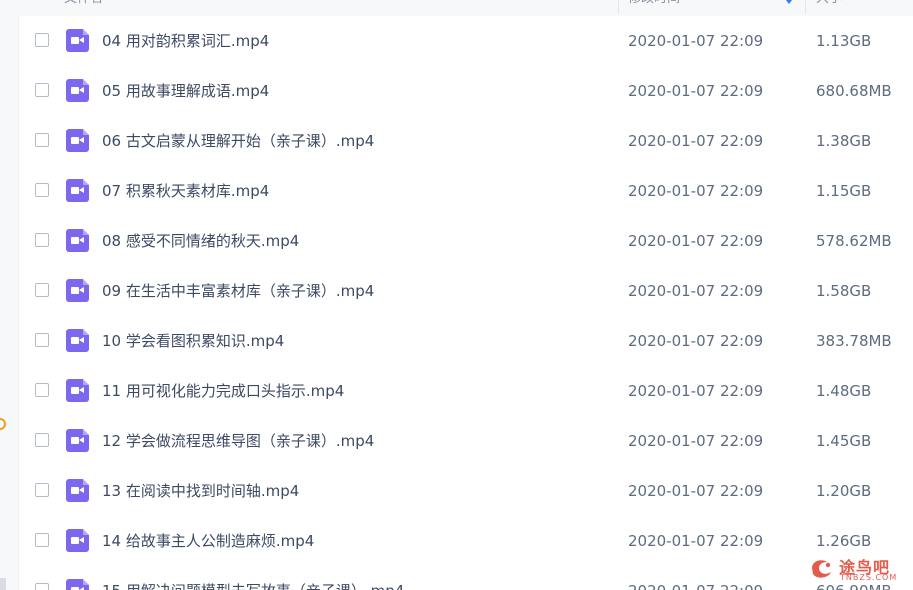 The height and width of the screenshot is (590, 913). What do you see at coordinates (829, 8) in the screenshot?
I see `column-header-size: 大小` at bounding box center [829, 8].